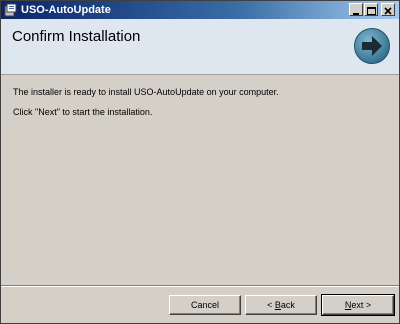 The height and width of the screenshot is (324, 400). I want to click on next-button: Next >, so click(358, 305).